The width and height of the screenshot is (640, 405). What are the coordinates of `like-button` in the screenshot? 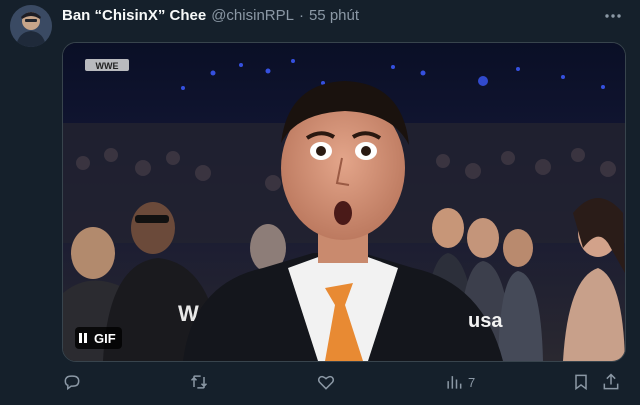 It's located at (326, 382).